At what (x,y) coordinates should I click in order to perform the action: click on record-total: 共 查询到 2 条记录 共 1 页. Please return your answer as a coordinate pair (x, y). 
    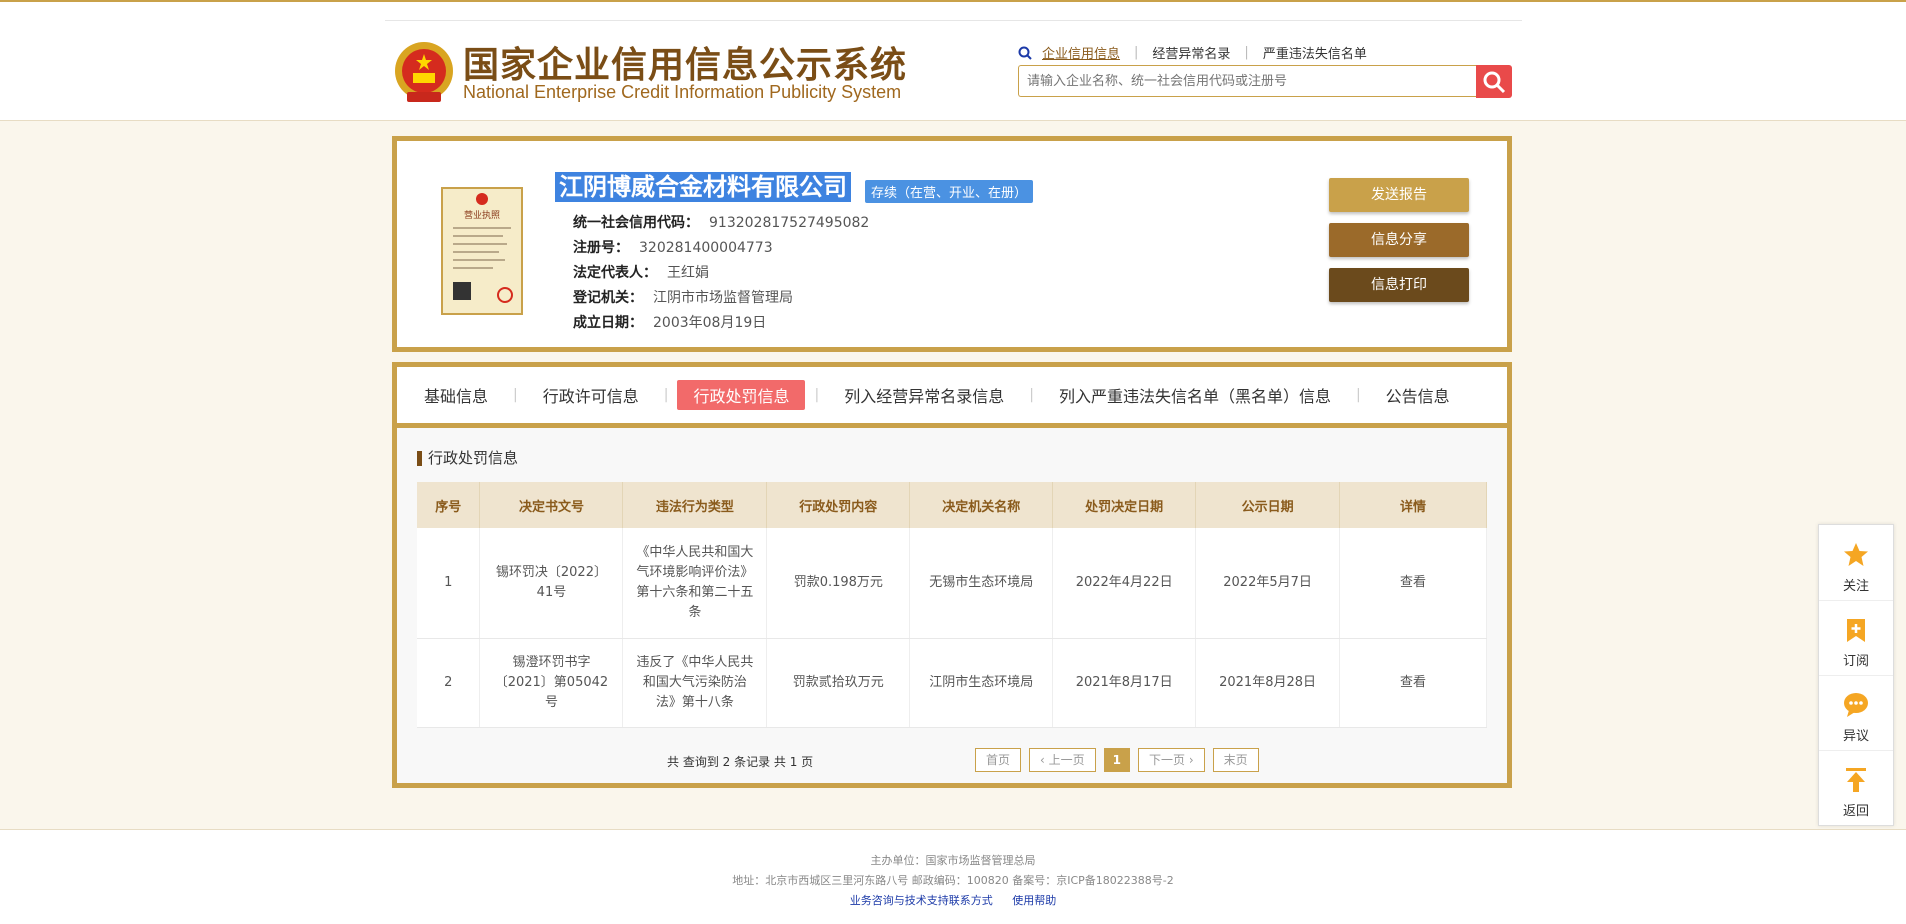
    Looking at the image, I should click on (740, 762).